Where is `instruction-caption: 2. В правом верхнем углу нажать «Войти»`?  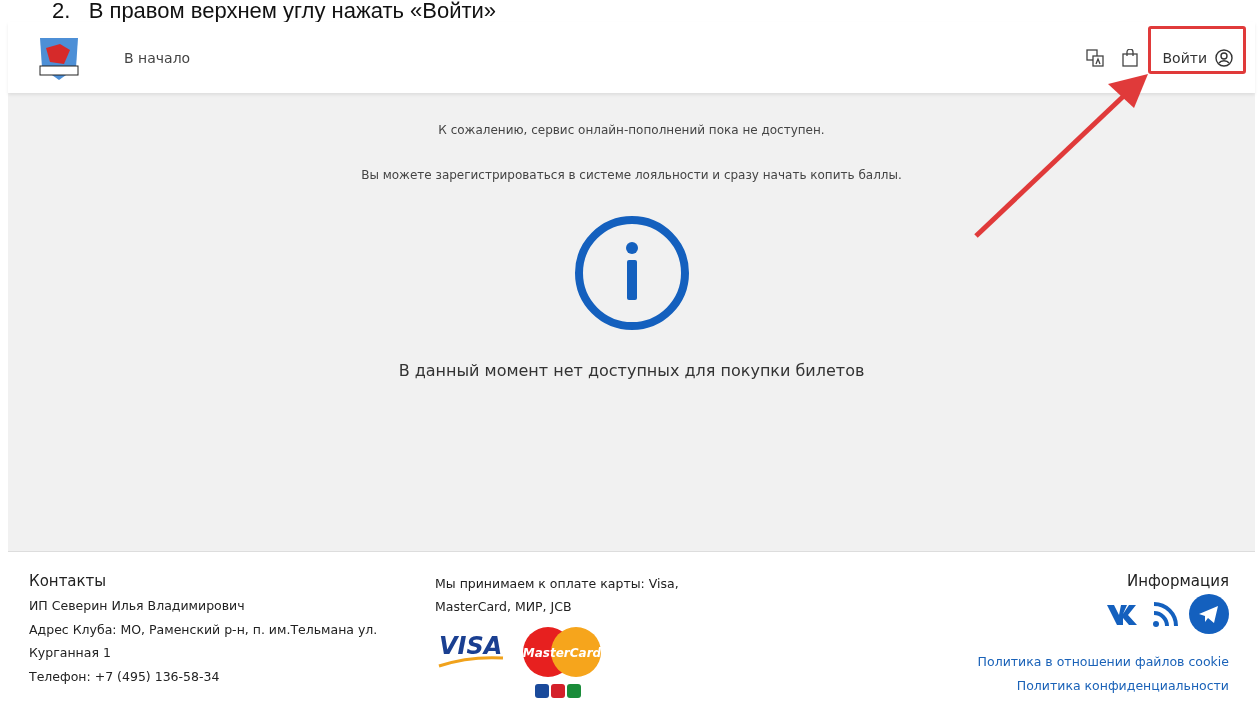 instruction-caption: 2. В правом верхнем углу нажать «Войти» is located at coordinates (274, 11).